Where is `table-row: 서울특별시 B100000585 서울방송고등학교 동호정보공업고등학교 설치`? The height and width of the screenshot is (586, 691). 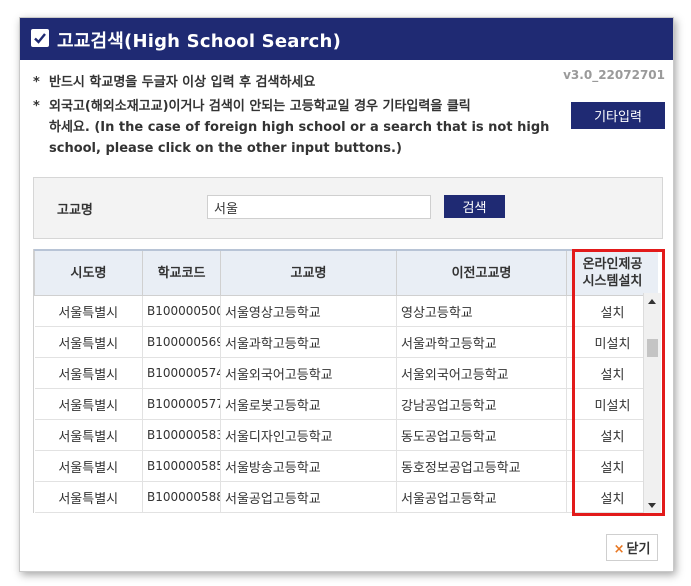
table-row: 서울특별시 B100000585 서울방송고등학교 동호정보공업고등학교 설치 is located at coordinates (346, 466).